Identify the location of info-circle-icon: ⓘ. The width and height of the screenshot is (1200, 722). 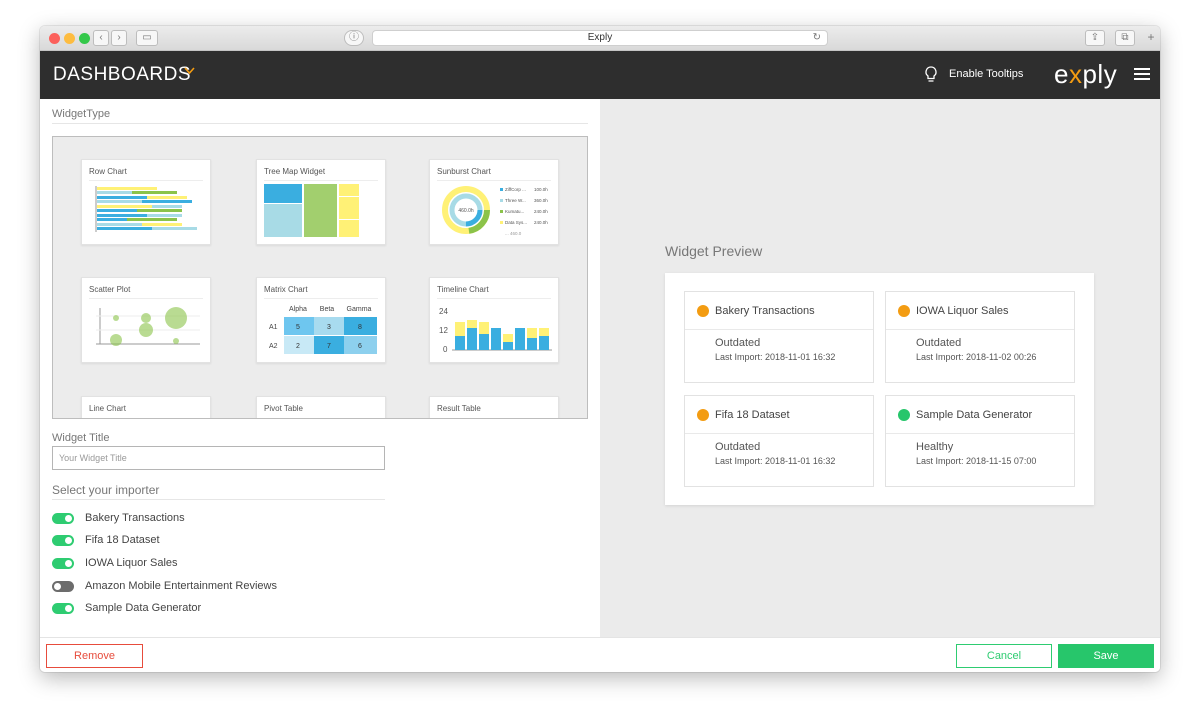
(354, 38).